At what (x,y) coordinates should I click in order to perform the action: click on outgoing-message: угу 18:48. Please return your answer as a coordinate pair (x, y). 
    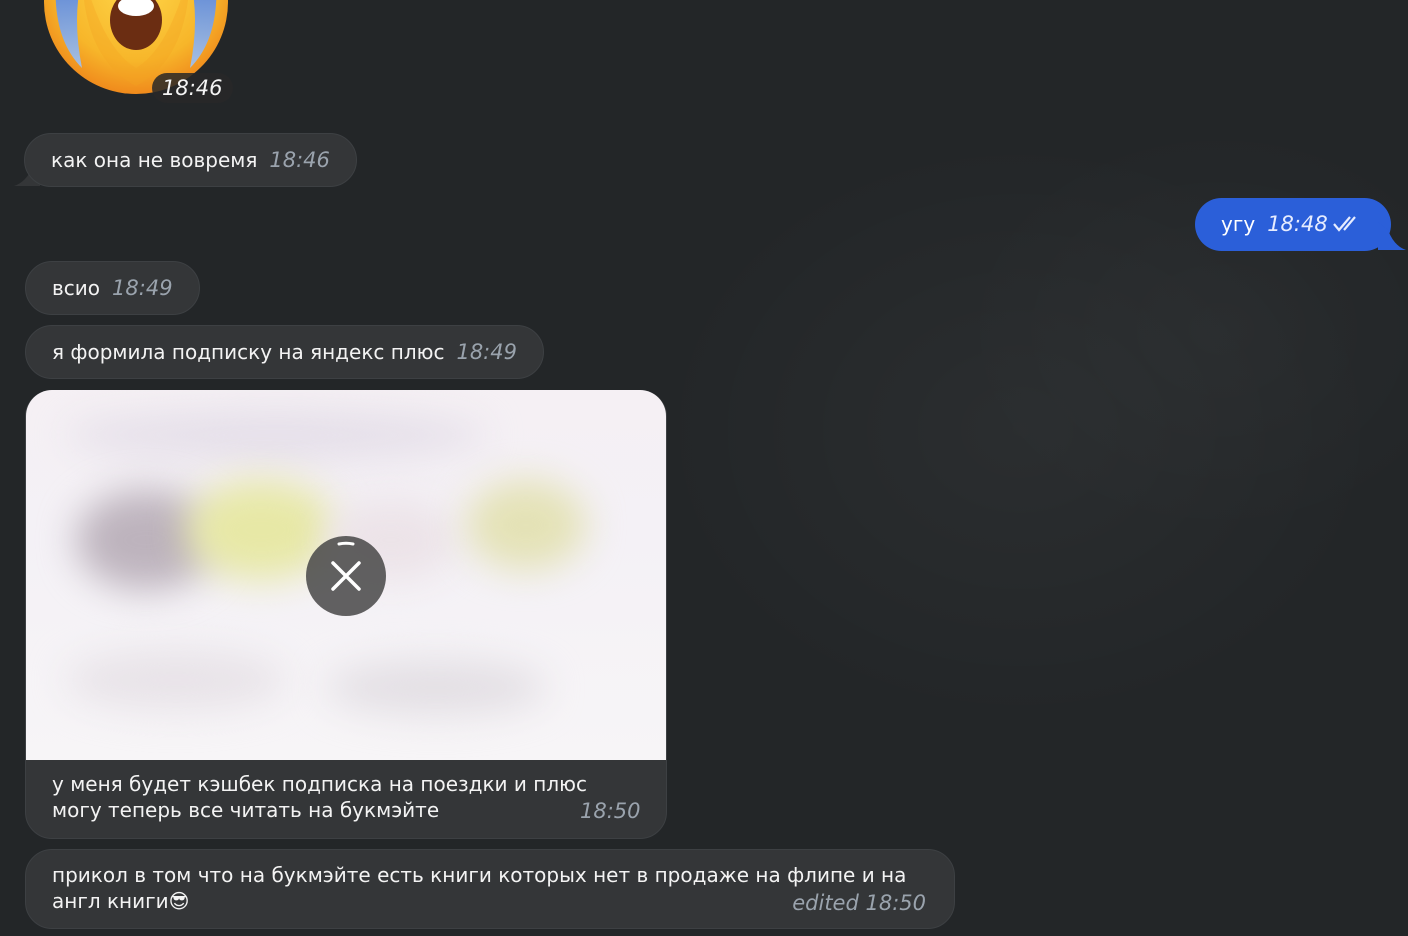
    Looking at the image, I should click on (1293, 224).